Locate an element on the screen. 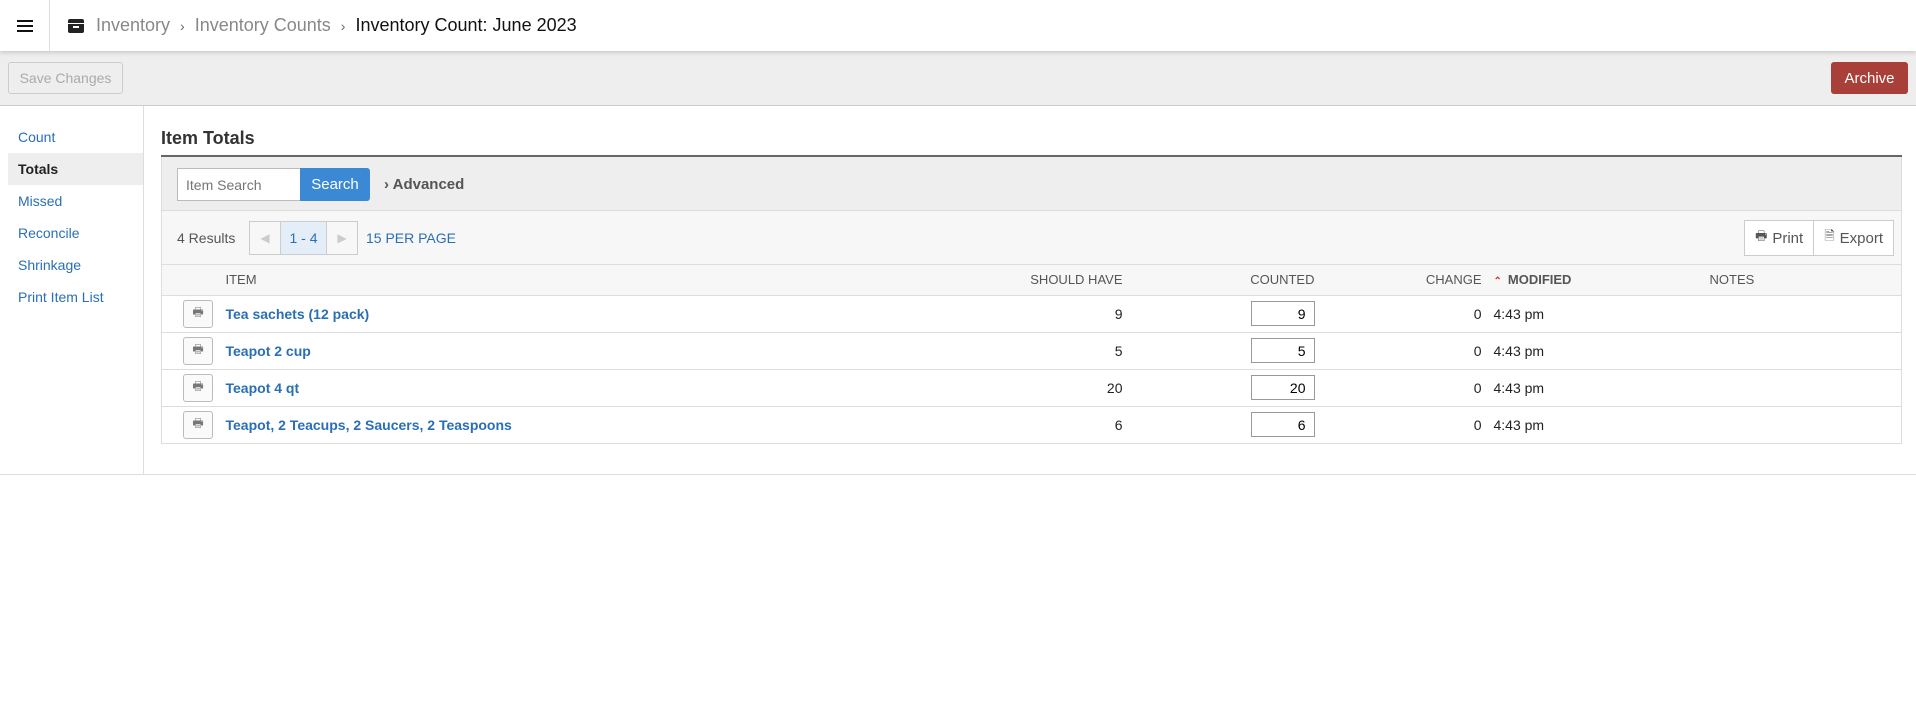 This screenshot has height=718, width=1916. sort-ascending-icon: ⌃ is located at coordinates (1497, 282).